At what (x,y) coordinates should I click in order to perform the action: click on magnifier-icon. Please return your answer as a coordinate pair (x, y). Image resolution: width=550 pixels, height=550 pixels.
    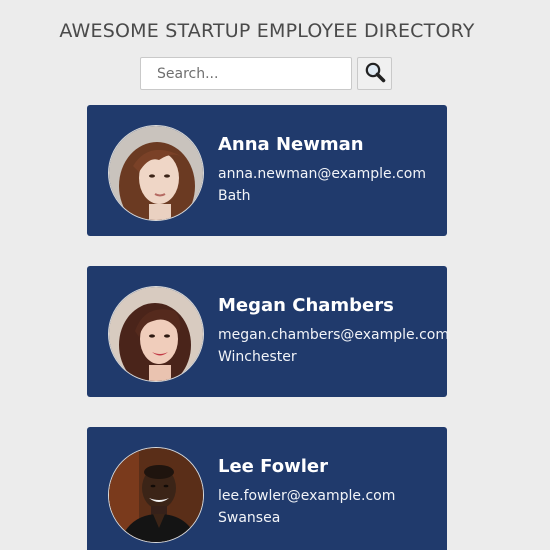
    Looking at the image, I should click on (375, 73).